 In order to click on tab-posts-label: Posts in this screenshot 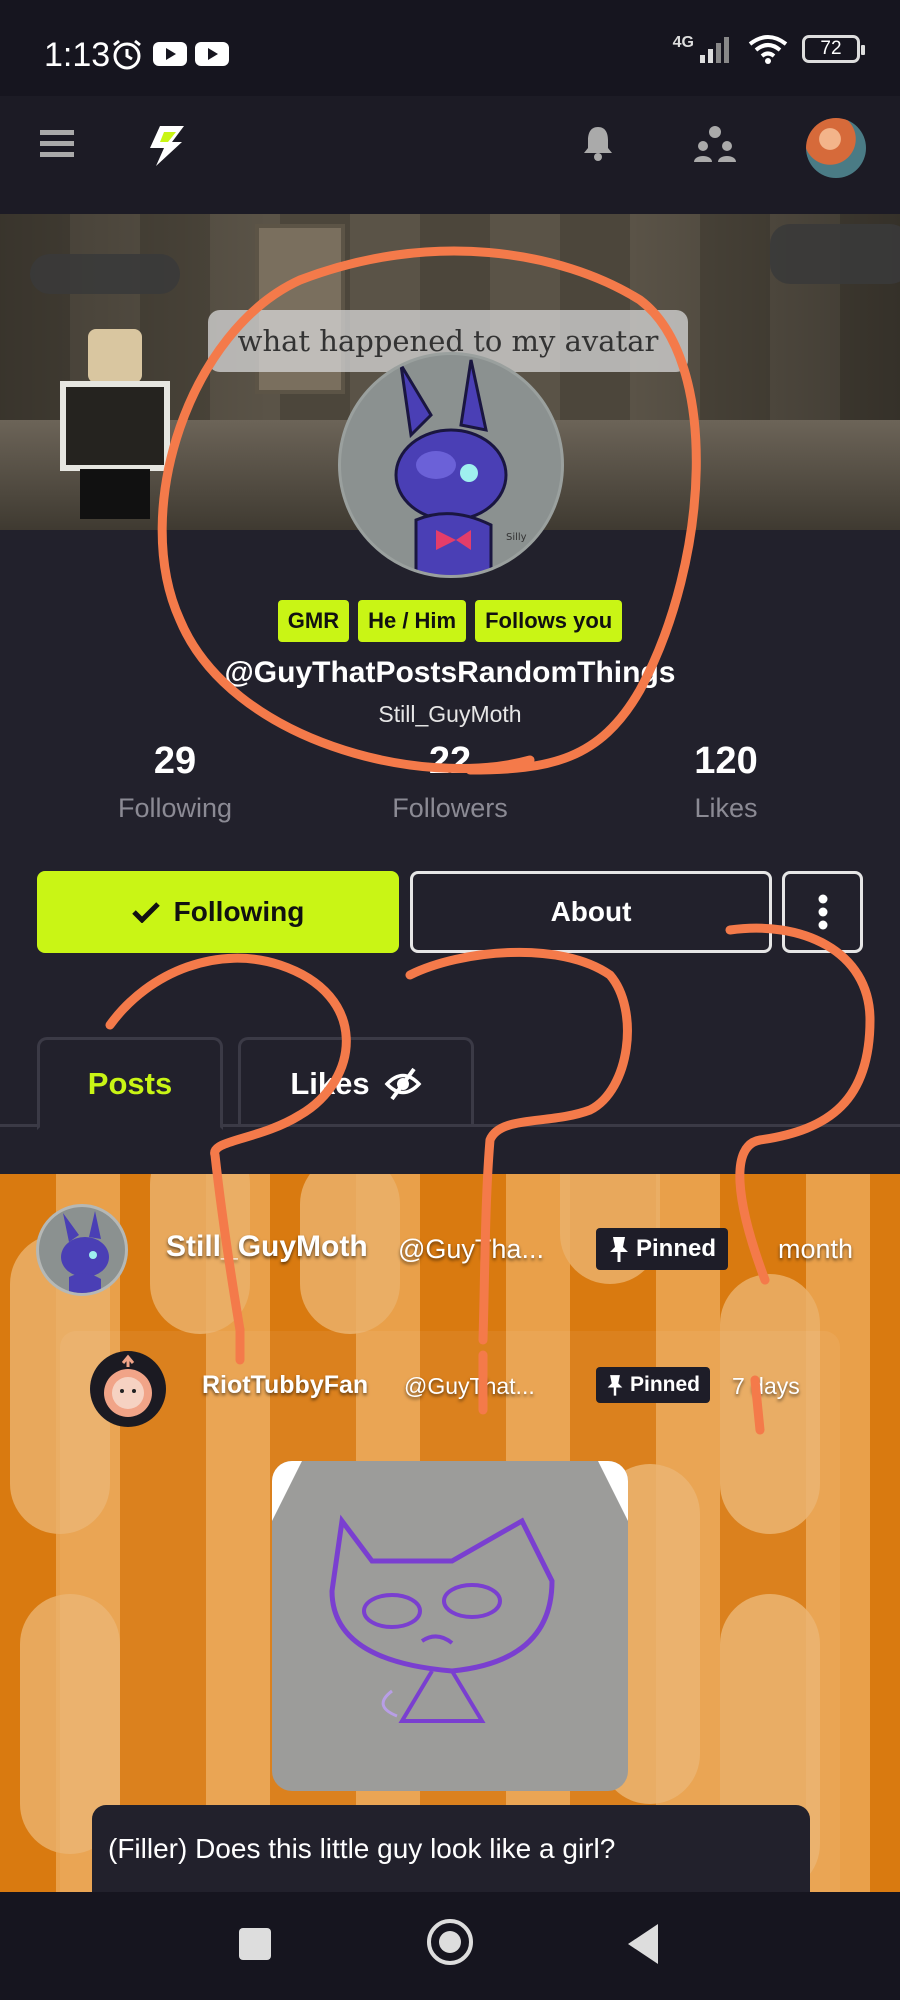, I will do `click(130, 1083)`.